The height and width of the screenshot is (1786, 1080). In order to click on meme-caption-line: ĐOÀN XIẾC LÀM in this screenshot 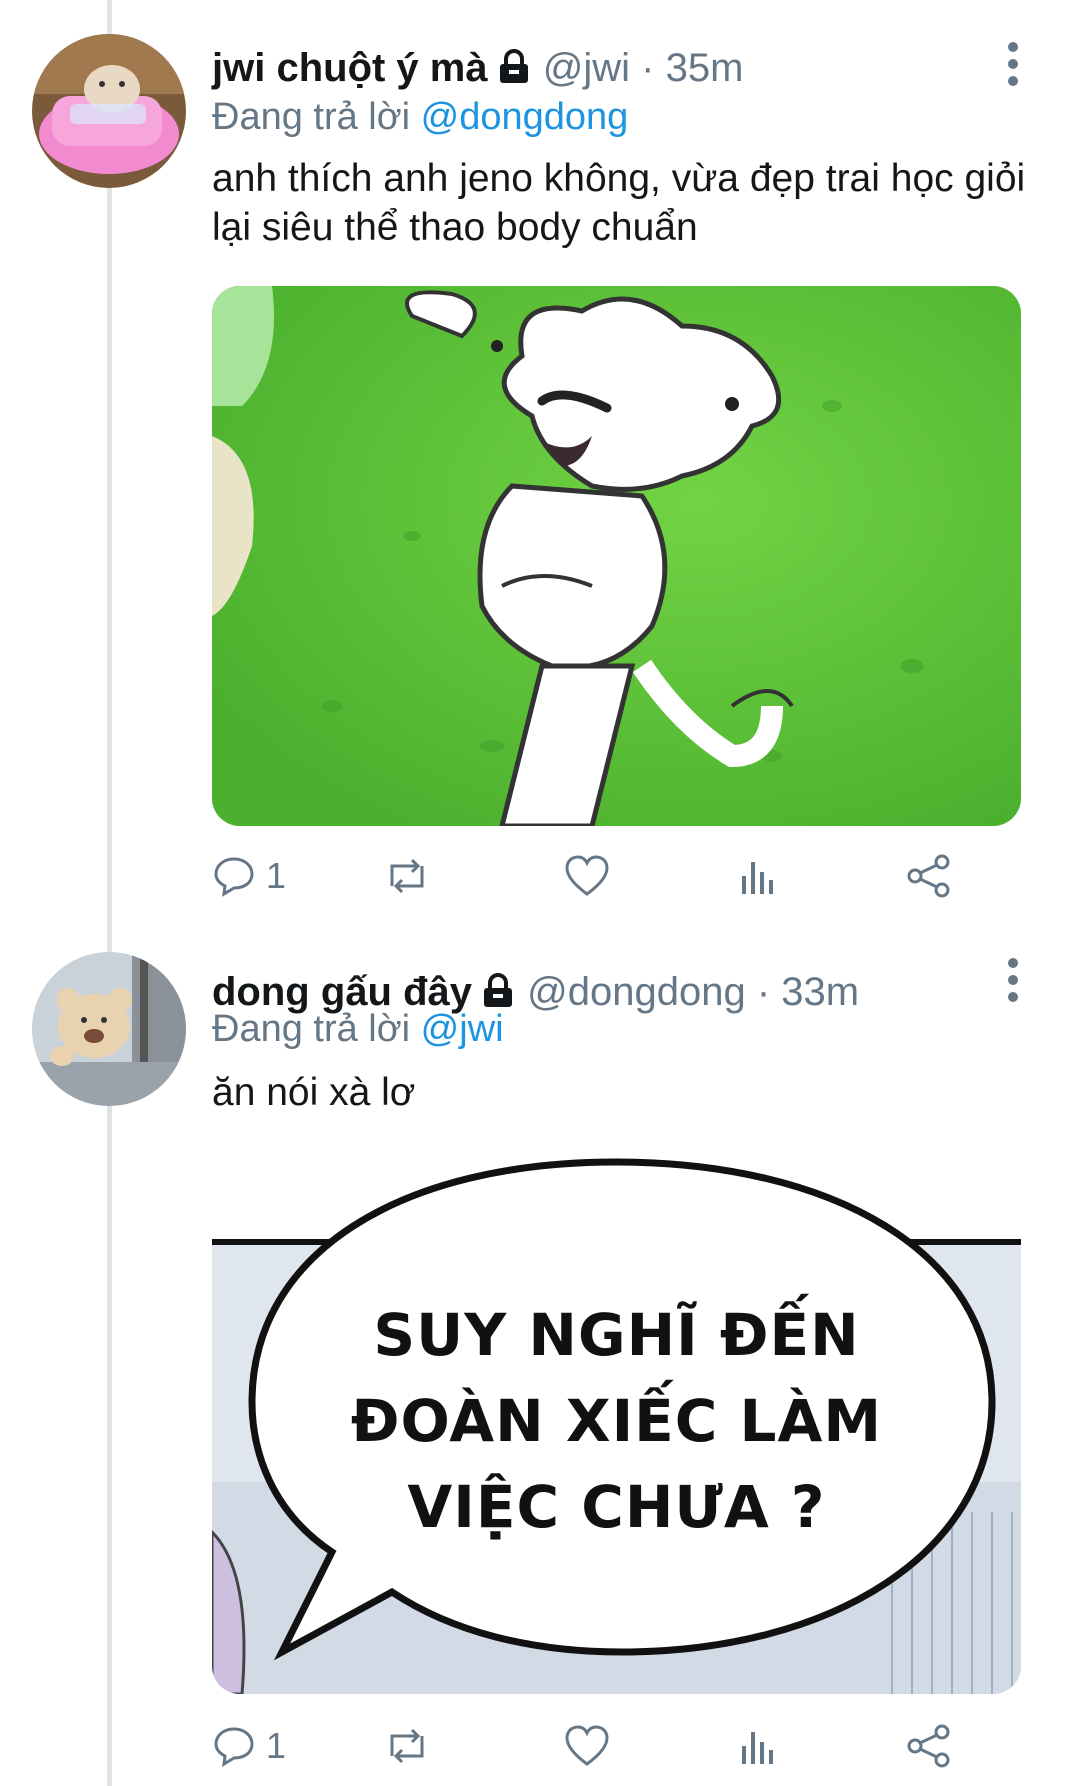, I will do `click(616, 1421)`.